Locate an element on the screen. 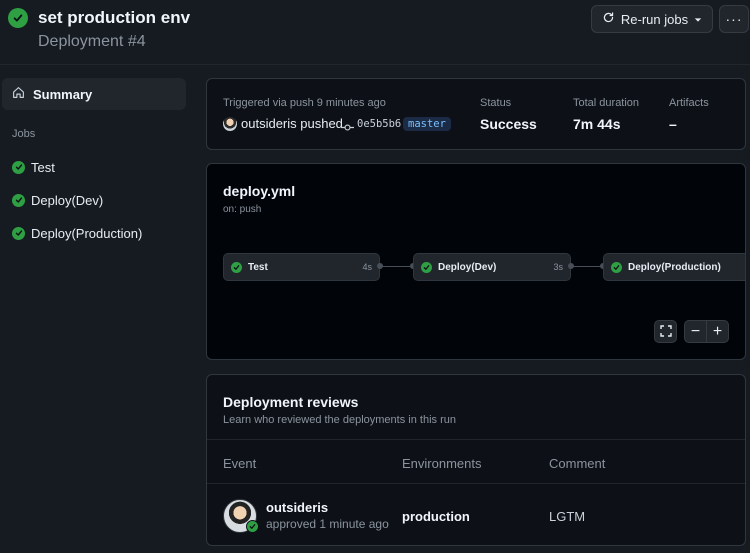 The image size is (750, 553). sidebar-item-deploy-production: Deploy(Production) is located at coordinates (94, 233).